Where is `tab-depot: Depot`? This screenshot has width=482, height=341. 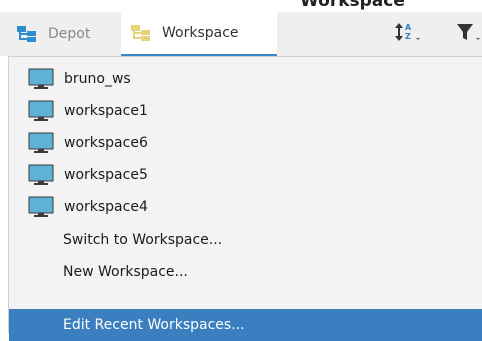 tab-depot: Depot is located at coordinates (63, 34).